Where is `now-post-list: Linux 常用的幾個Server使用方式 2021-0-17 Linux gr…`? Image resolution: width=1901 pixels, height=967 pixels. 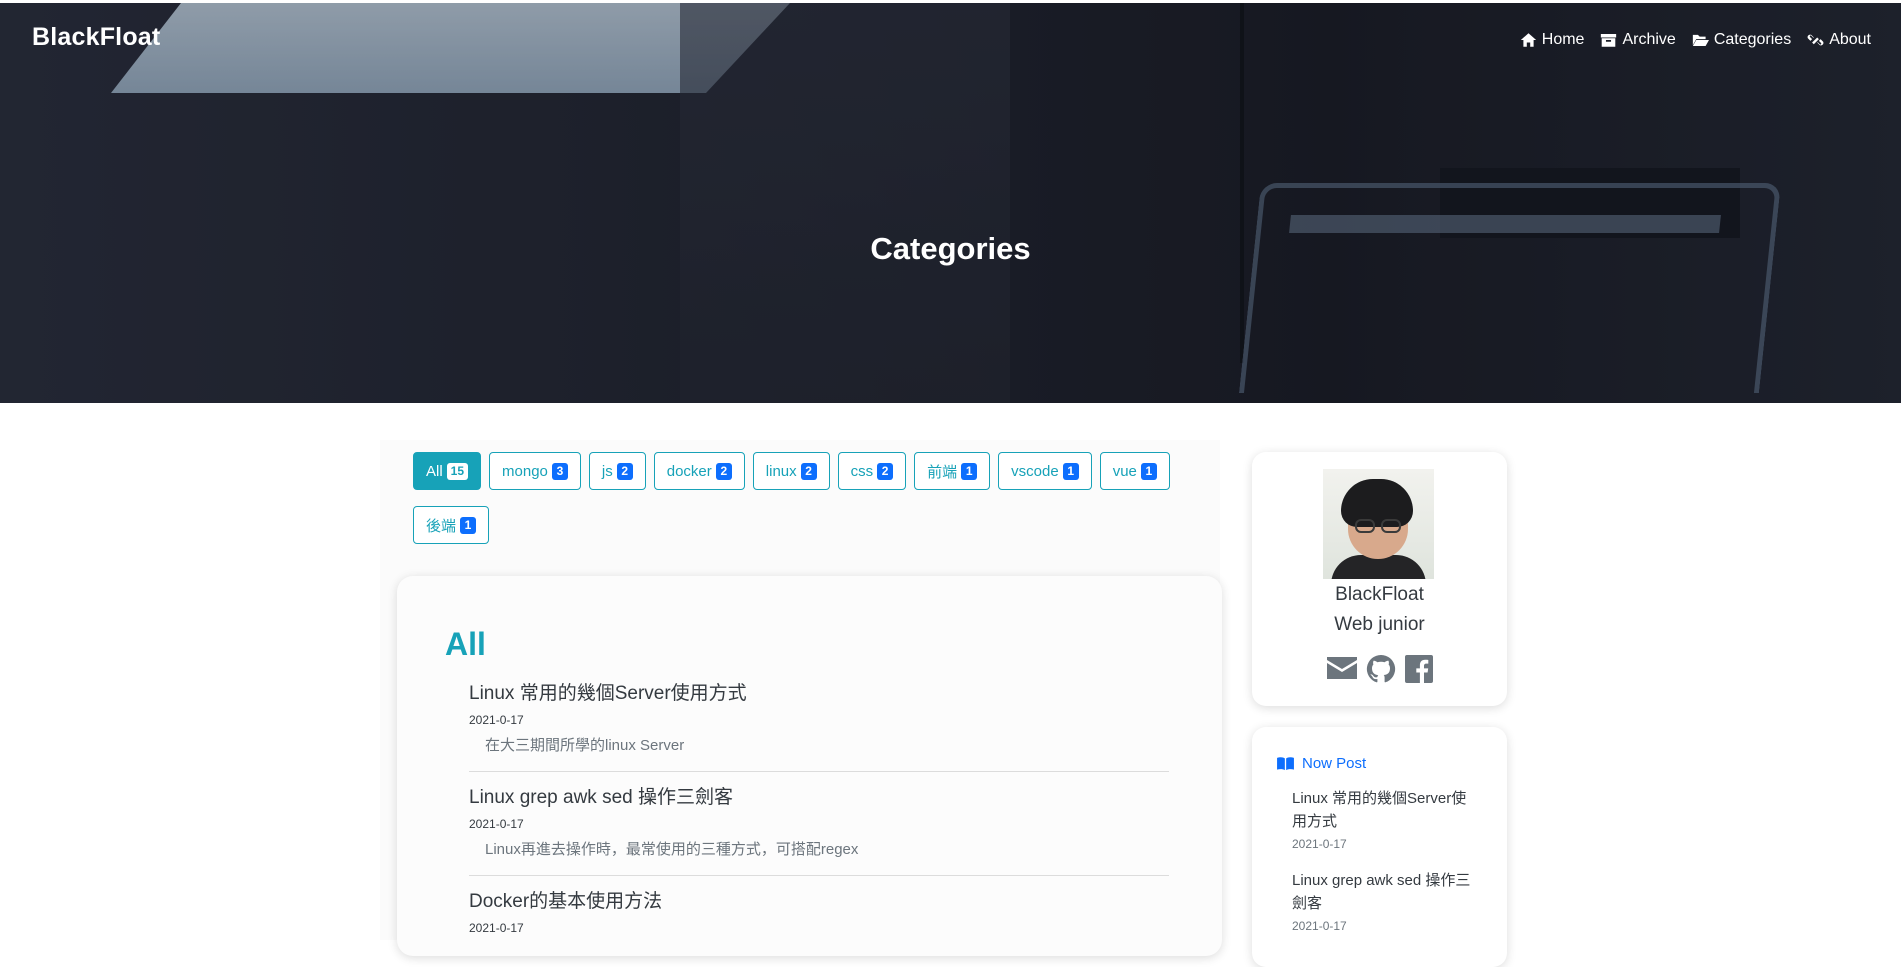 now-post-list: Linux 常用的幾個Server使用方式 2021-0-17 Linux gr… is located at coordinates (1382, 869).